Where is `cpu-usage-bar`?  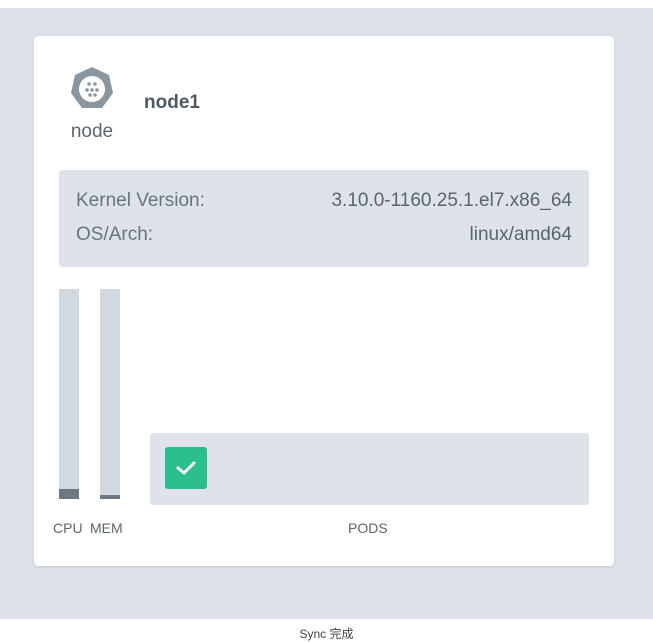
cpu-usage-bar is located at coordinates (69, 394).